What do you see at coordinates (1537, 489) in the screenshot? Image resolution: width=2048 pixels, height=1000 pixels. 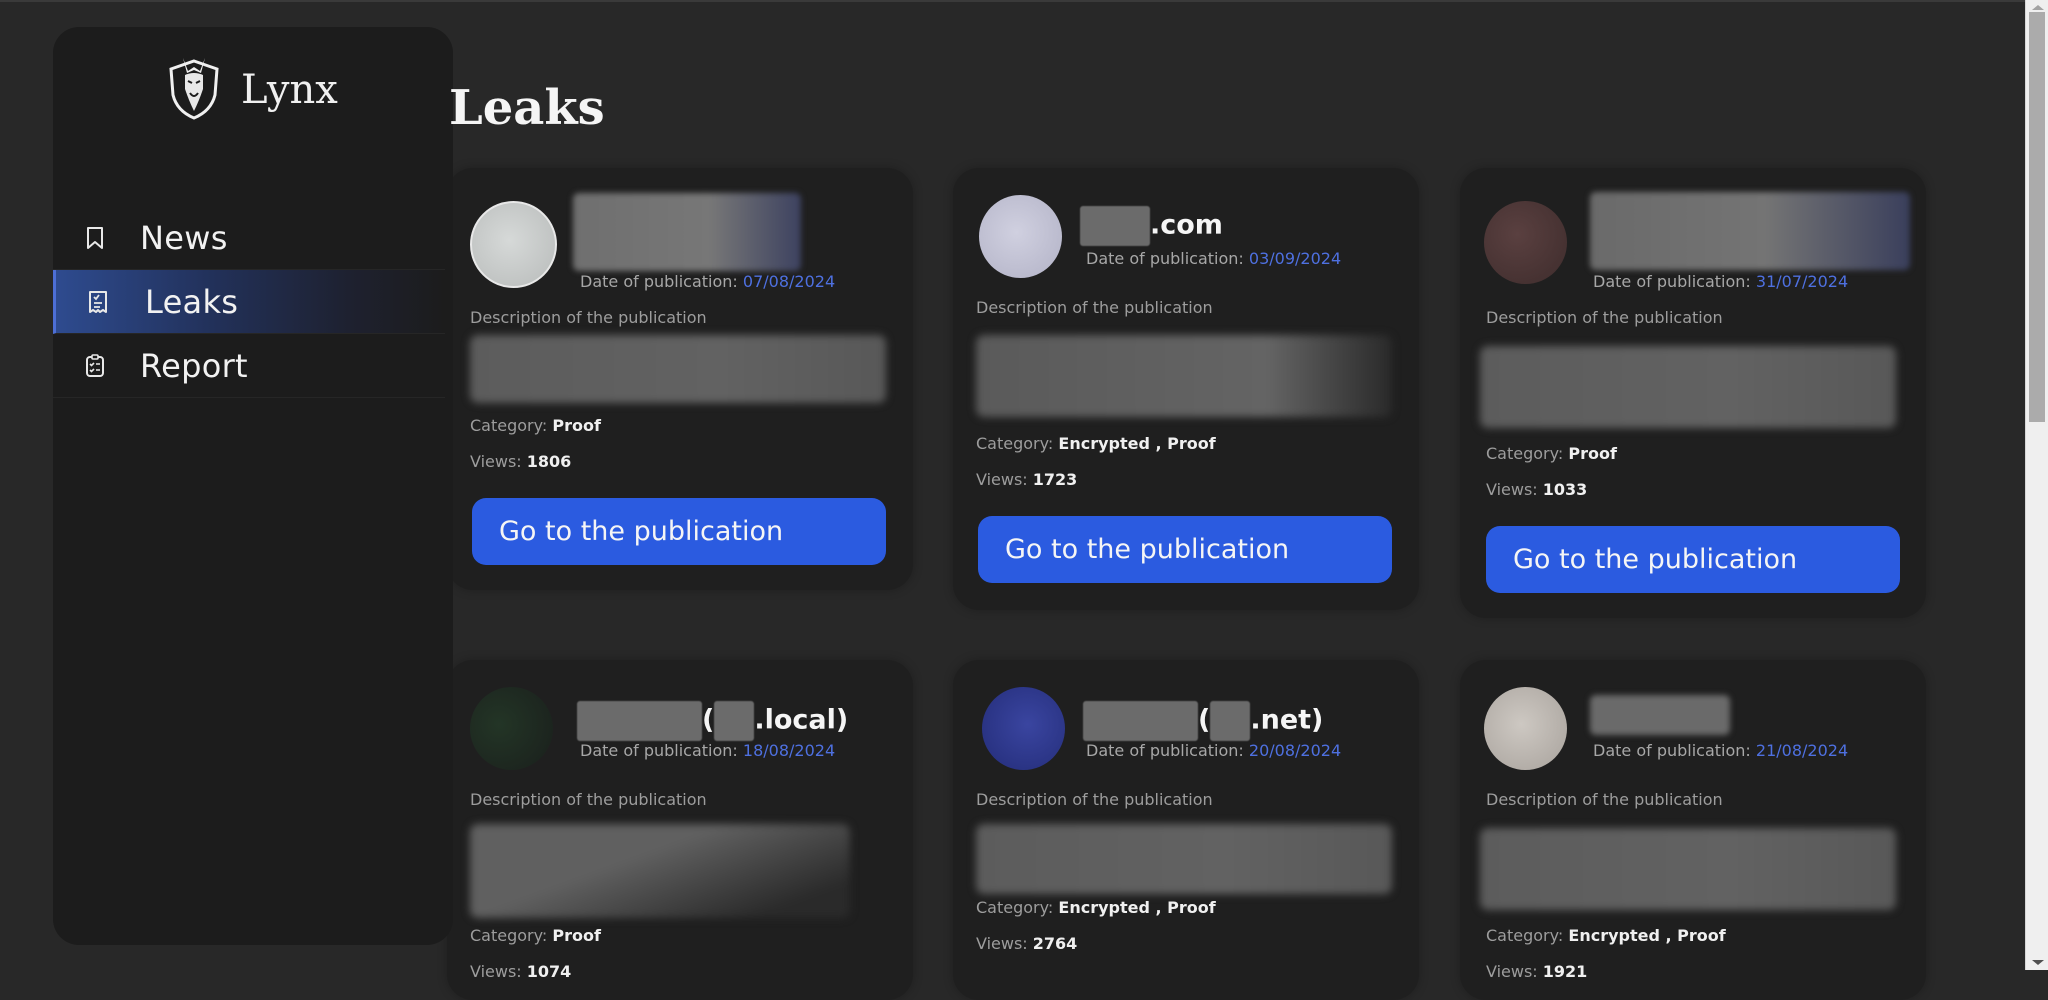 I see `views: Views: 1033` at bounding box center [1537, 489].